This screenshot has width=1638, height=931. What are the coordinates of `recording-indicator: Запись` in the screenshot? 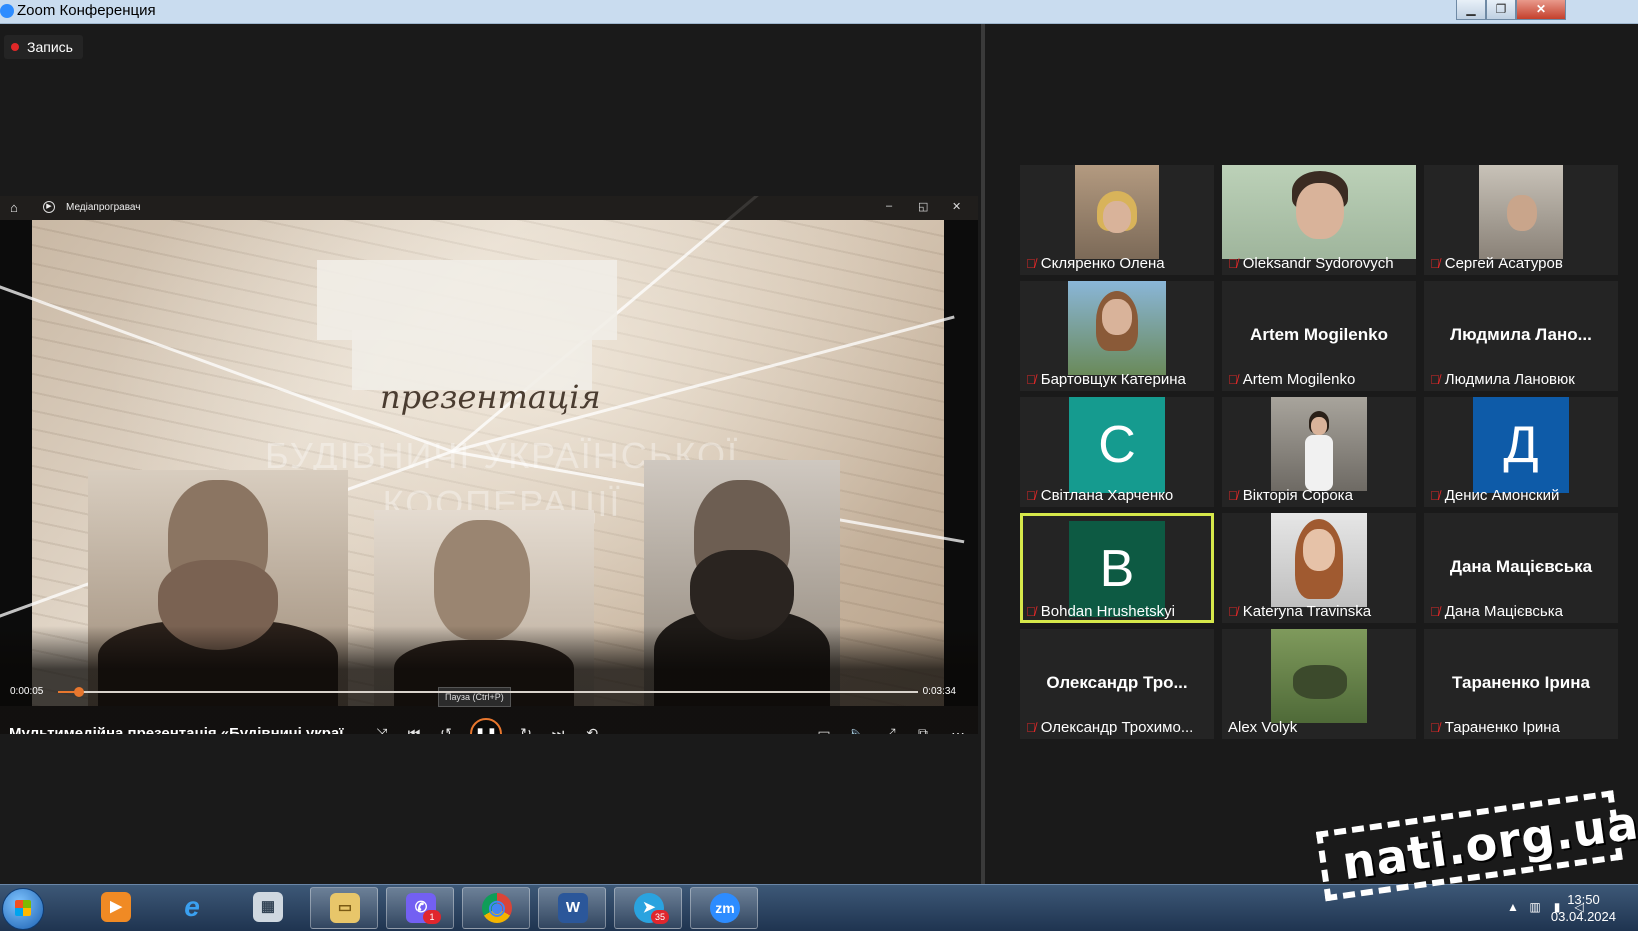 It's located at (43, 47).